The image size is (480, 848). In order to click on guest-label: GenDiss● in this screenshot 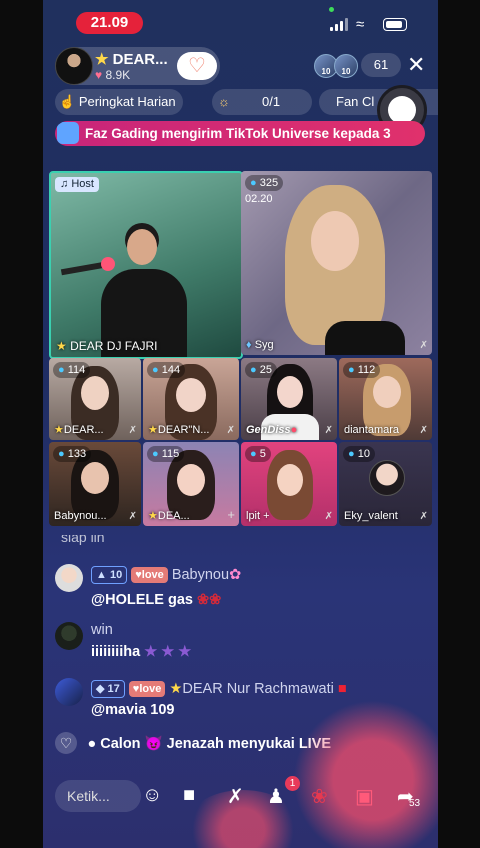, I will do `click(271, 430)`.